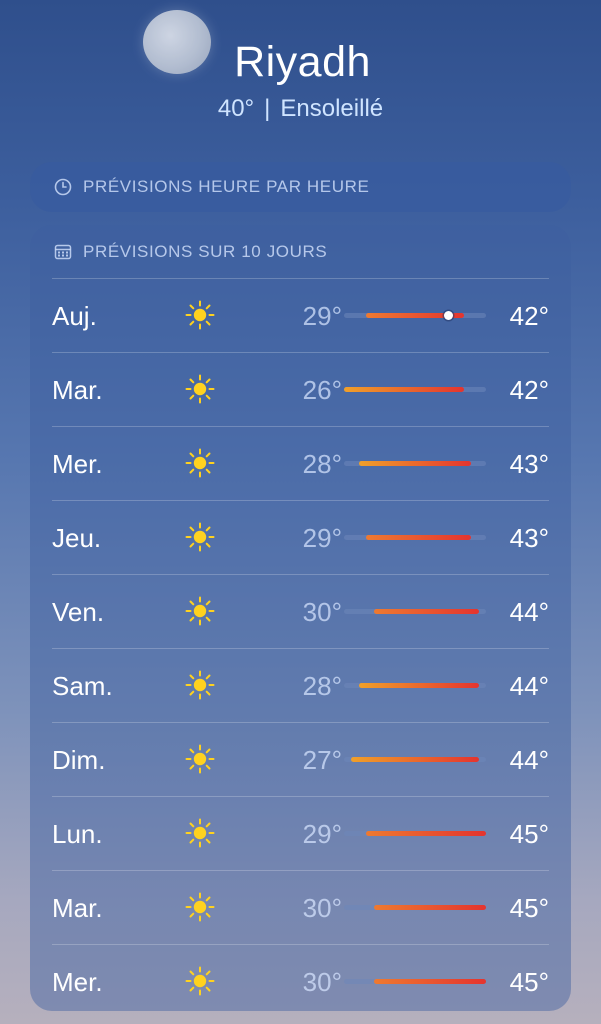 Image resolution: width=601 pixels, height=1024 pixels. I want to click on current-conditions: 40° | Ensoleillé, so click(300, 109).